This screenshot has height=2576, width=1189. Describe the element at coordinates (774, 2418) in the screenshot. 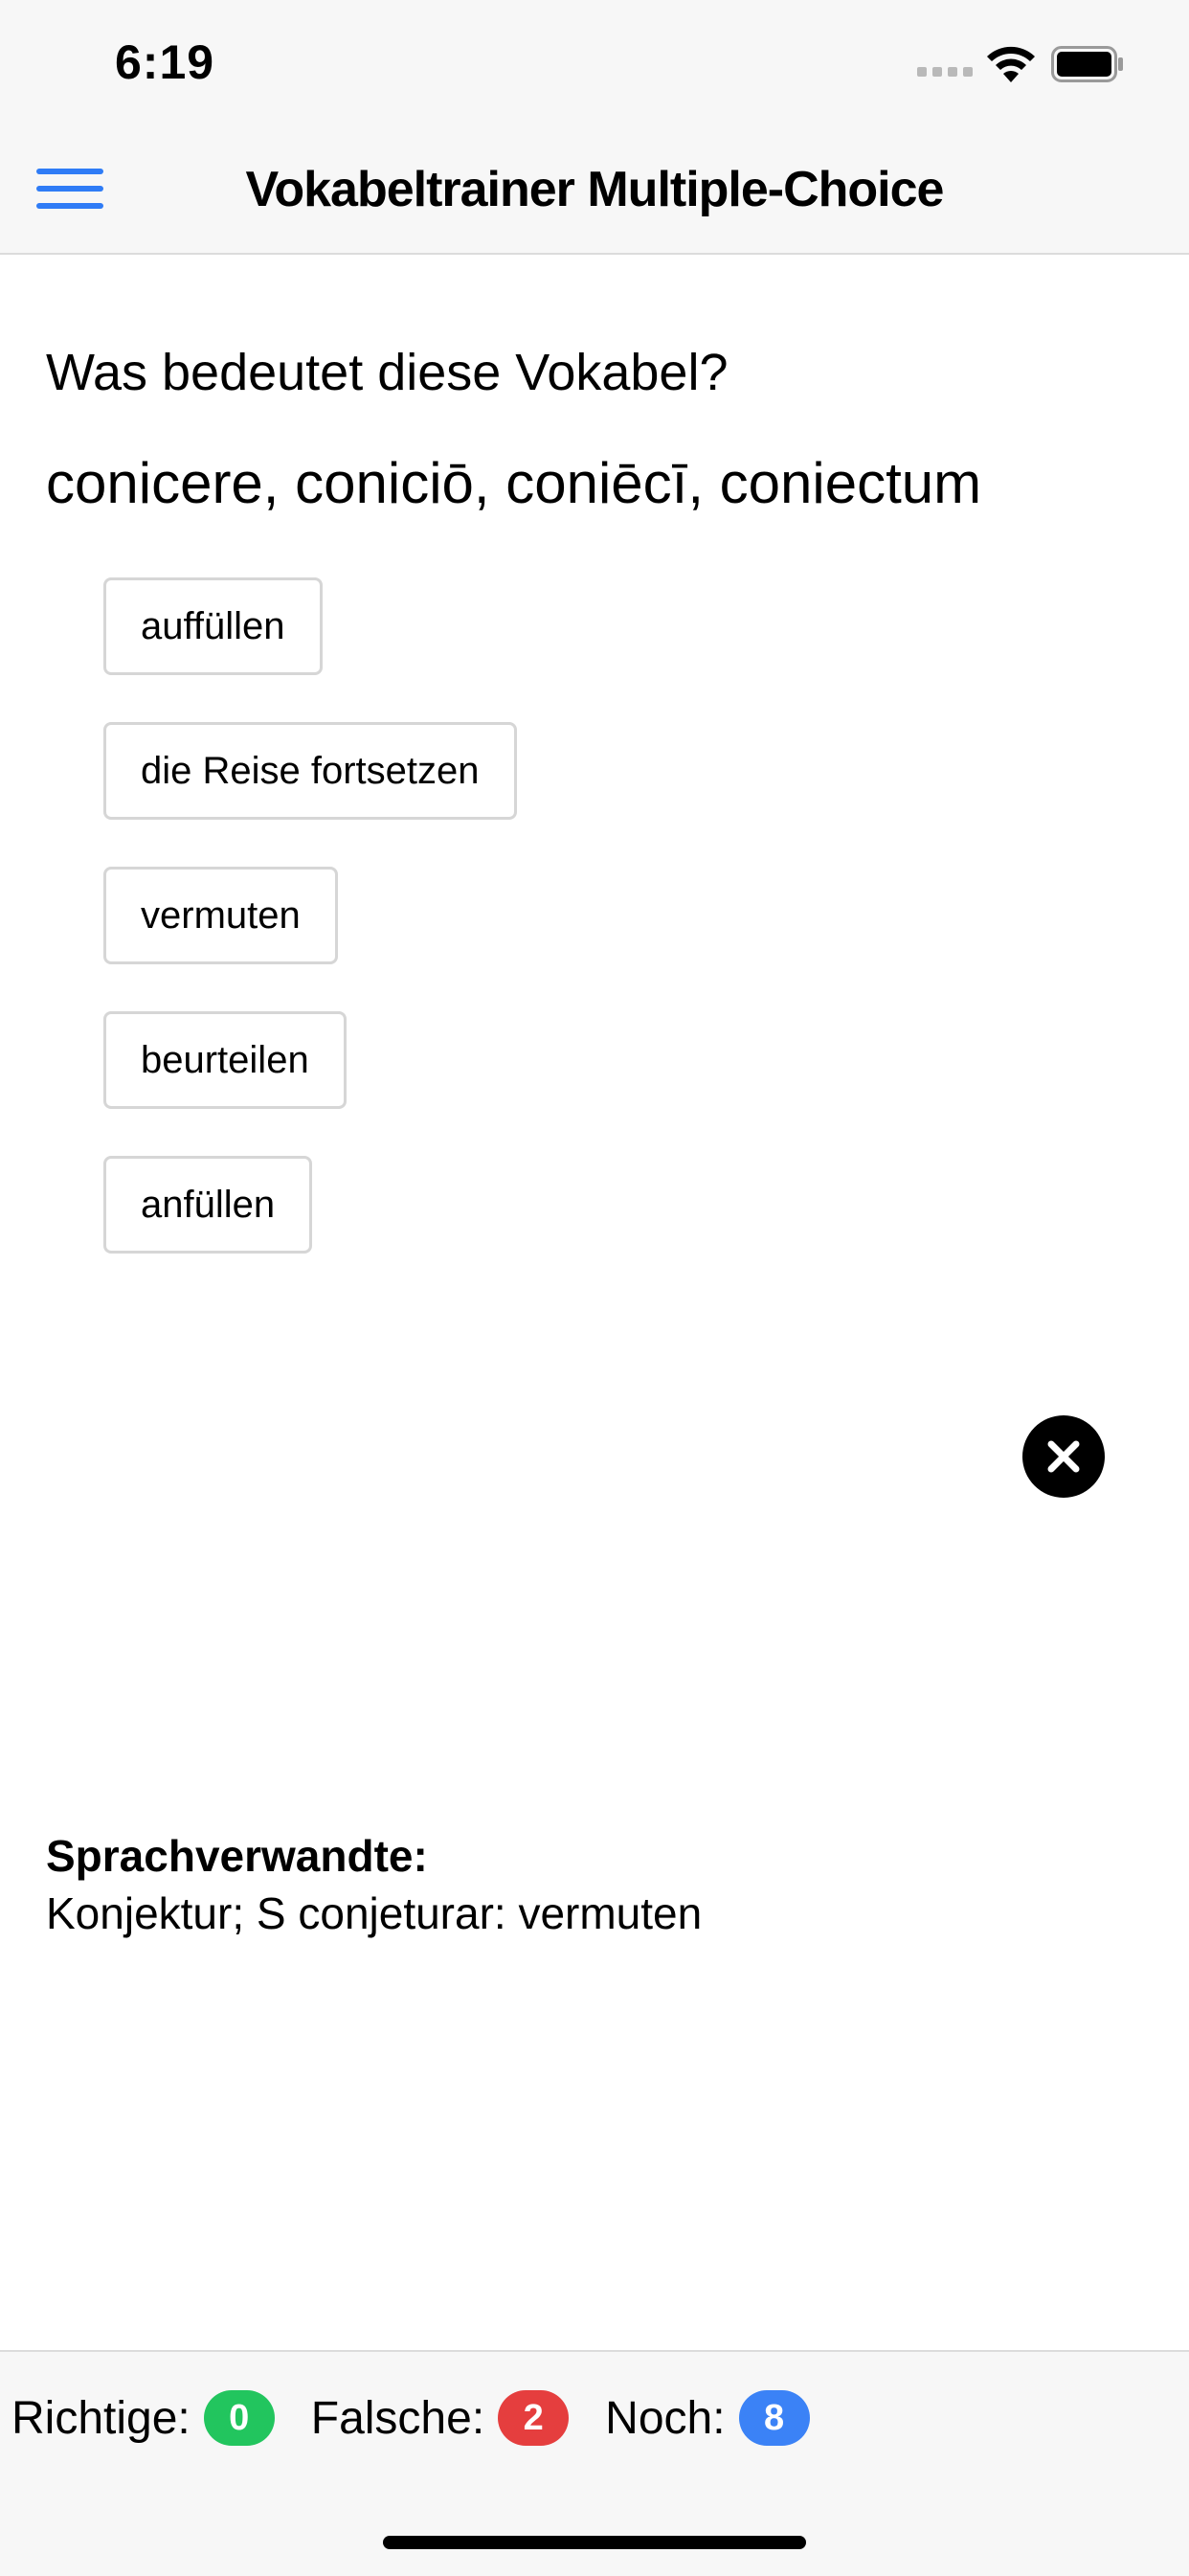

I see `remaining-count-badge: 8` at that location.